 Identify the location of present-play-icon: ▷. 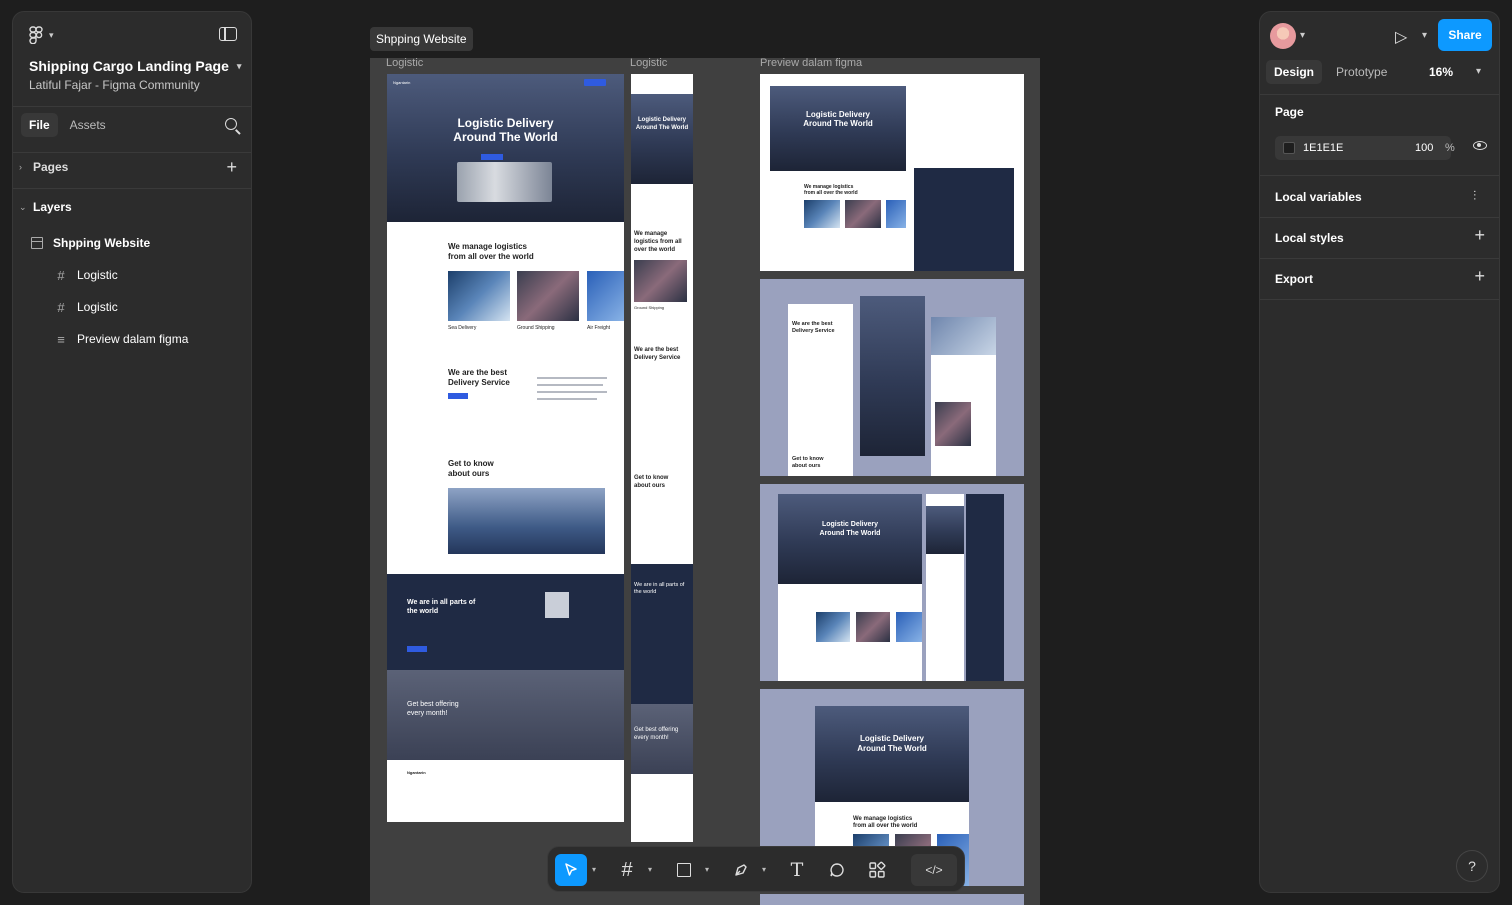
(1401, 37).